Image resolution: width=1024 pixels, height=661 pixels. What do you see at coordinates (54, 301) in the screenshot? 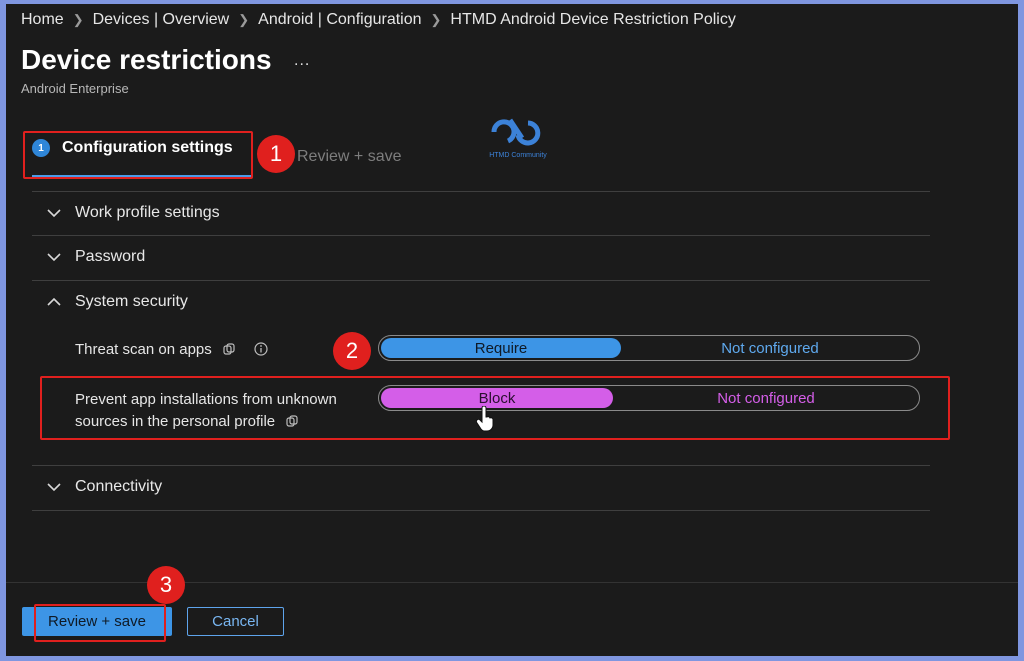
I see `chevron-up-icon` at bounding box center [54, 301].